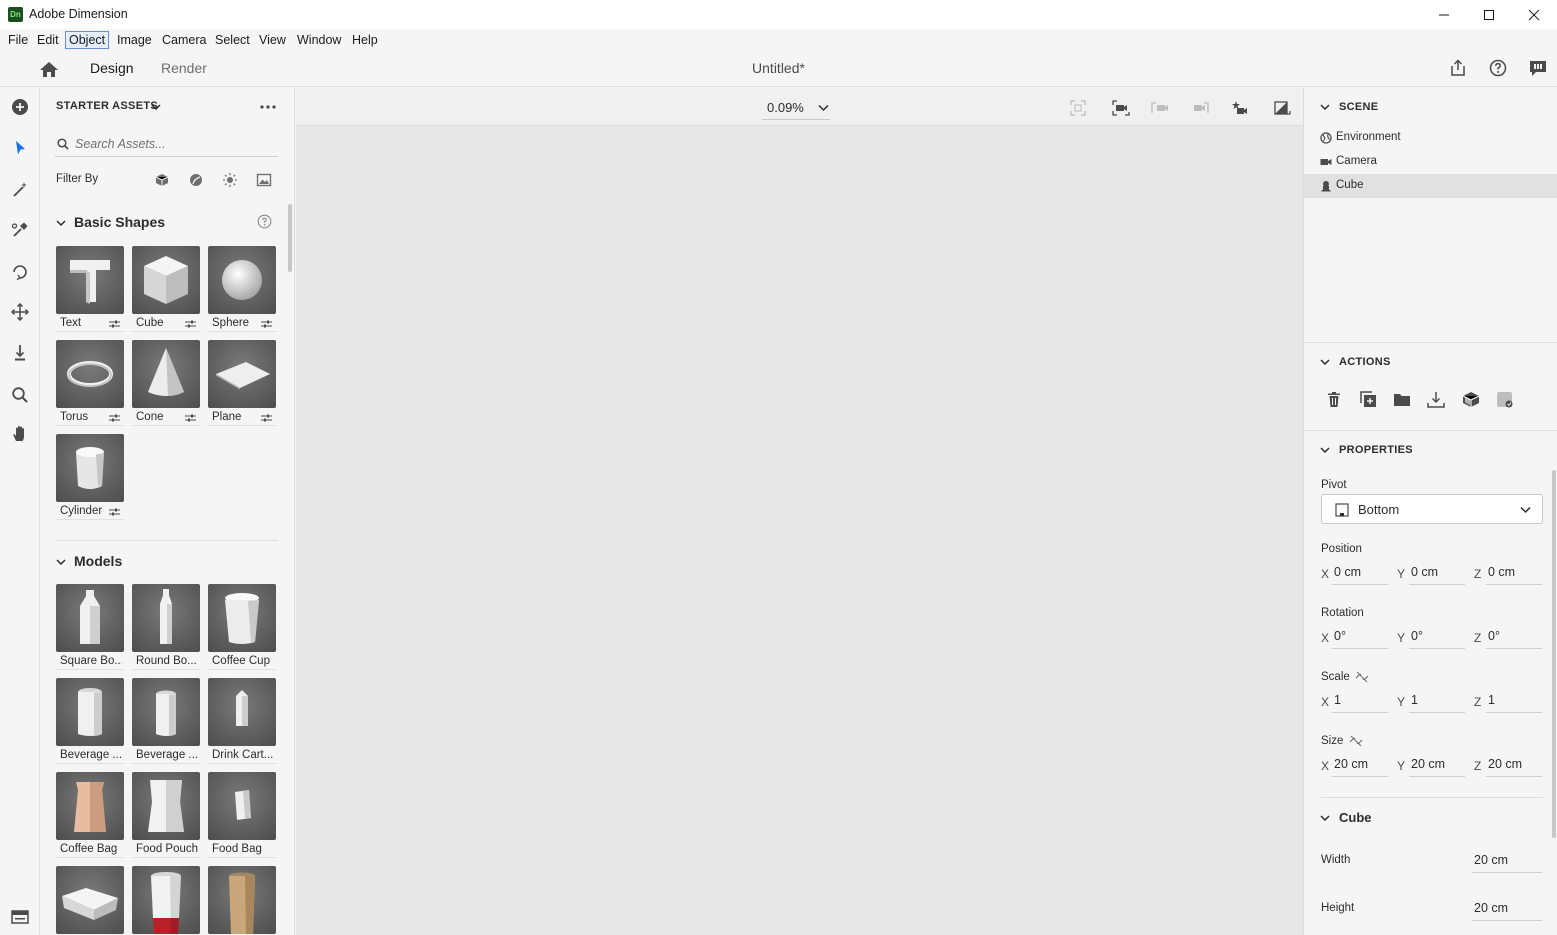 This screenshot has width=1557, height=935. What do you see at coordinates (242, 627) in the screenshot?
I see `asset-tile-coffee-cup: Coffee Cup` at bounding box center [242, 627].